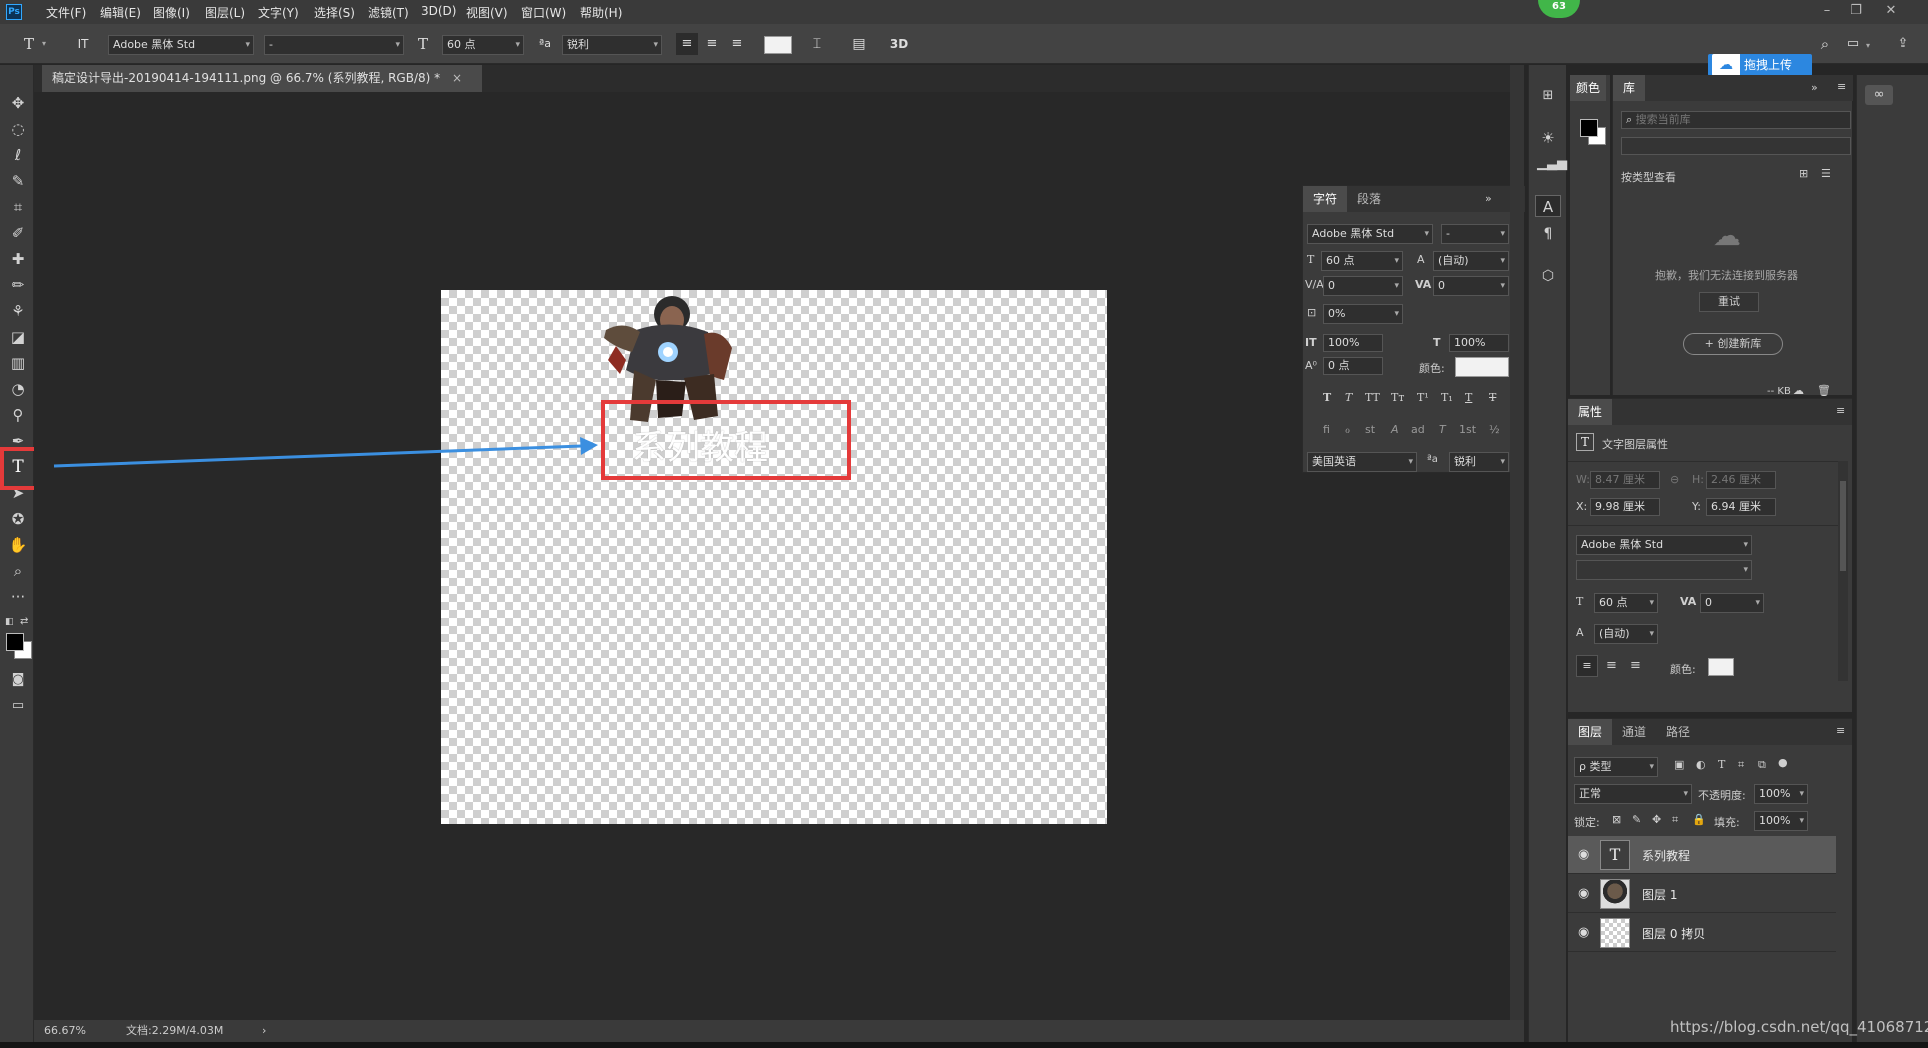 Image resolution: width=1928 pixels, height=1048 pixels. What do you see at coordinates (1548, 138) in the screenshot?
I see `adjustments-icon: ☀` at bounding box center [1548, 138].